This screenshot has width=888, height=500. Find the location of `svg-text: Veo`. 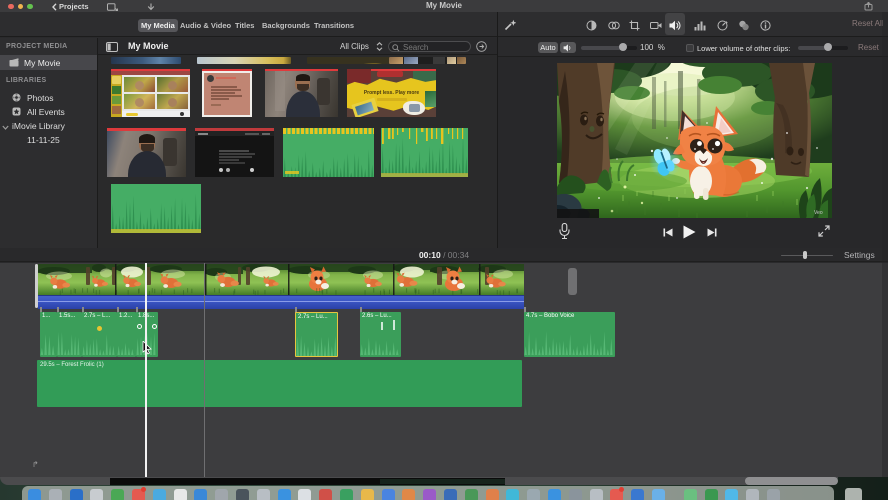

svg-text: Veo is located at coordinates (818, 213).